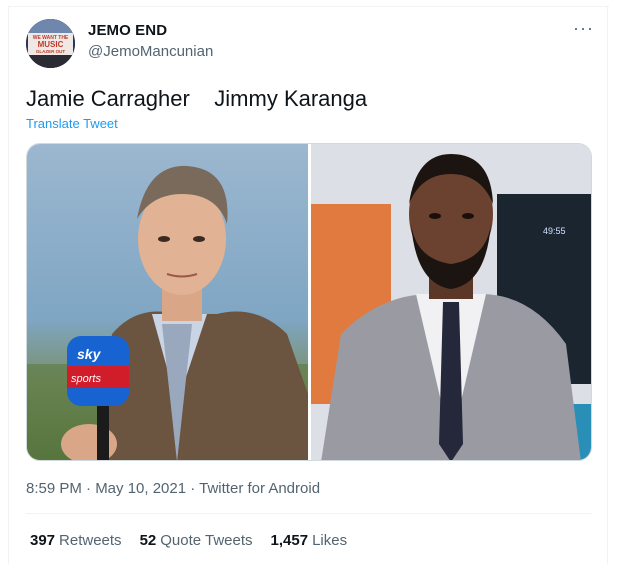 This screenshot has height=564, width=618. I want to click on avatar-text-2: MUSIC, so click(51, 44).